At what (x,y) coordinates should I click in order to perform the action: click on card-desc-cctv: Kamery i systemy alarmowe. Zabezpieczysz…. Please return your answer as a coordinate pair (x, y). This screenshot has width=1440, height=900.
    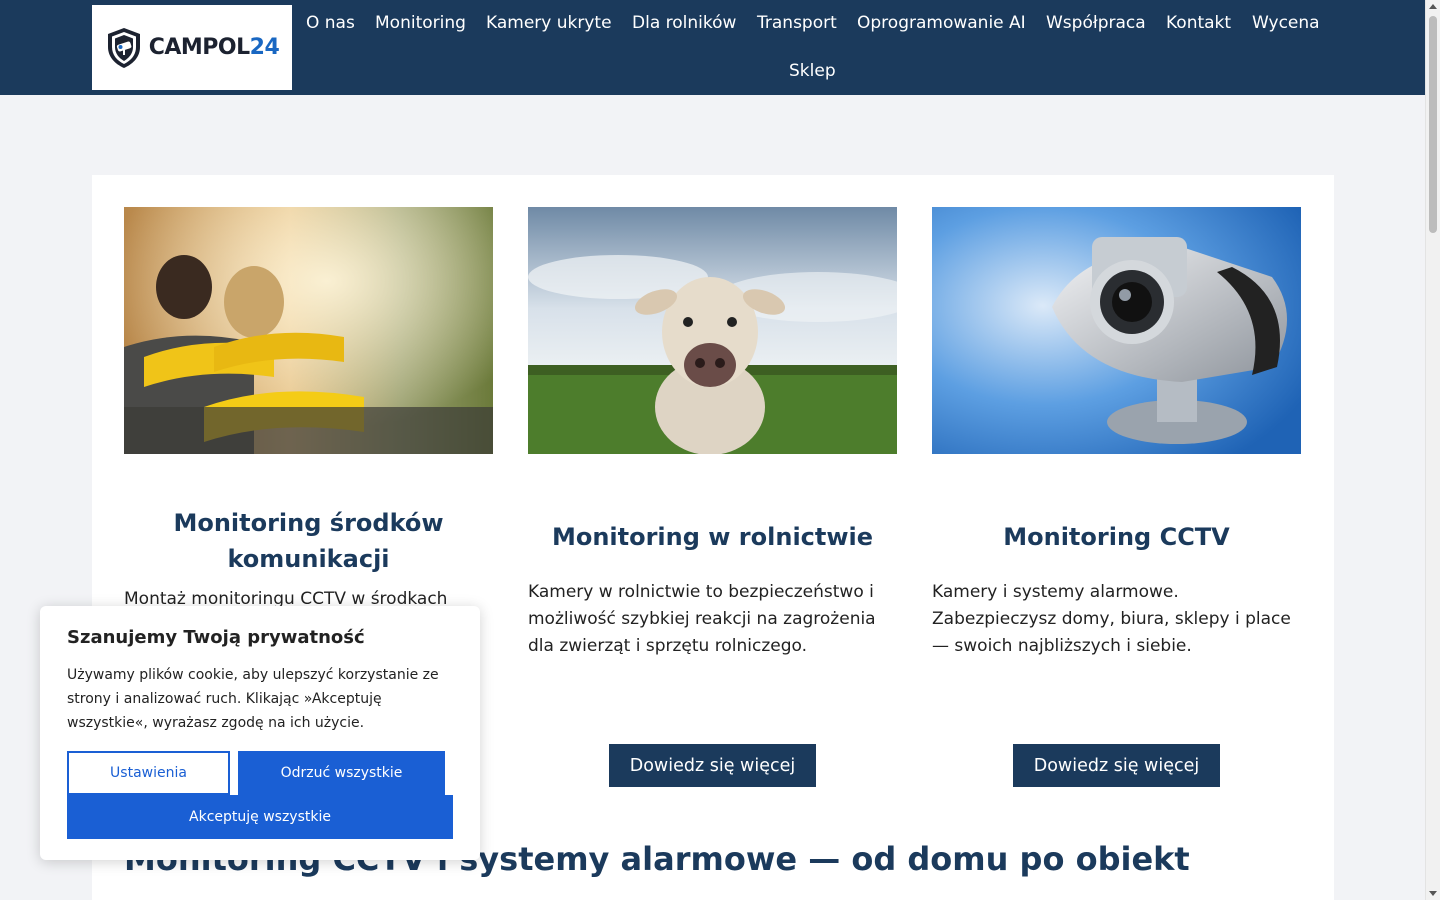
    Looking at the image, I should click on (1111, 619).